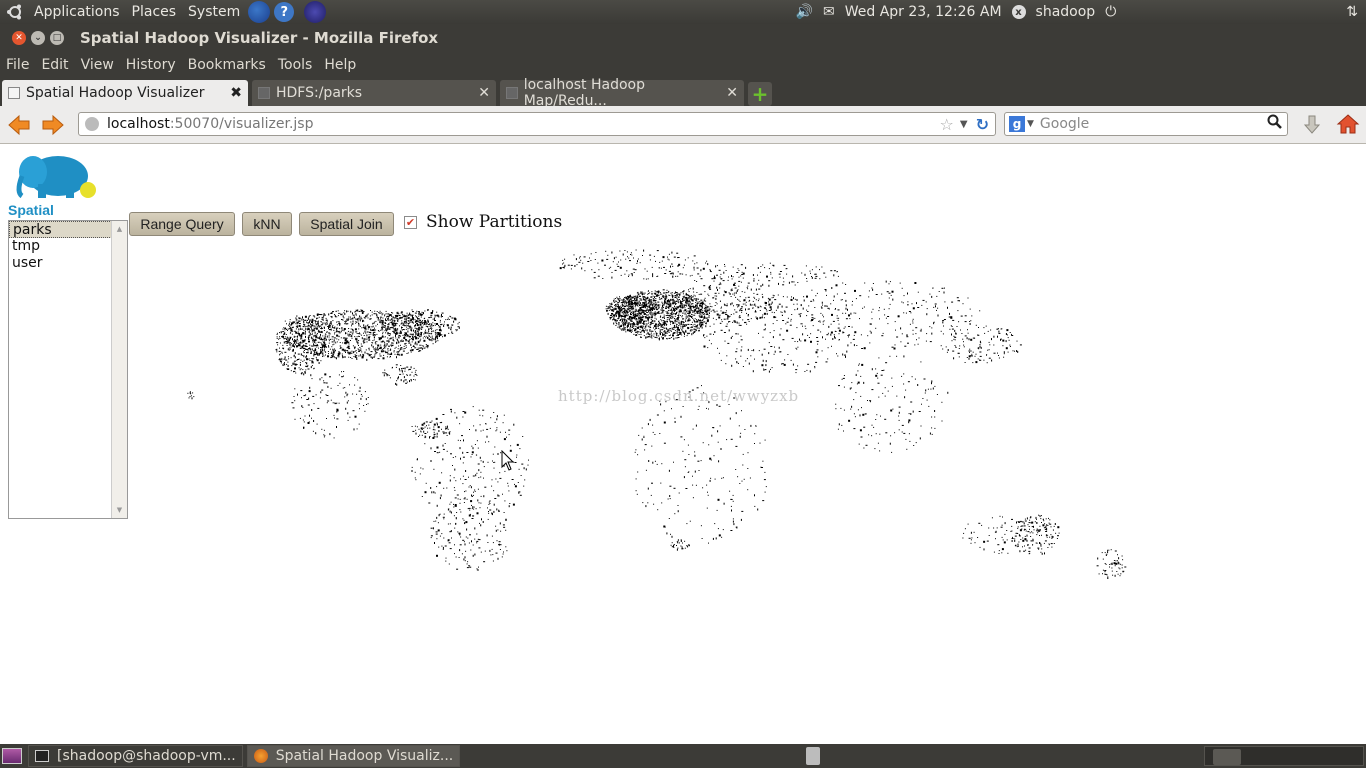  I want to click on site-identity-icon, so click(92, 124).